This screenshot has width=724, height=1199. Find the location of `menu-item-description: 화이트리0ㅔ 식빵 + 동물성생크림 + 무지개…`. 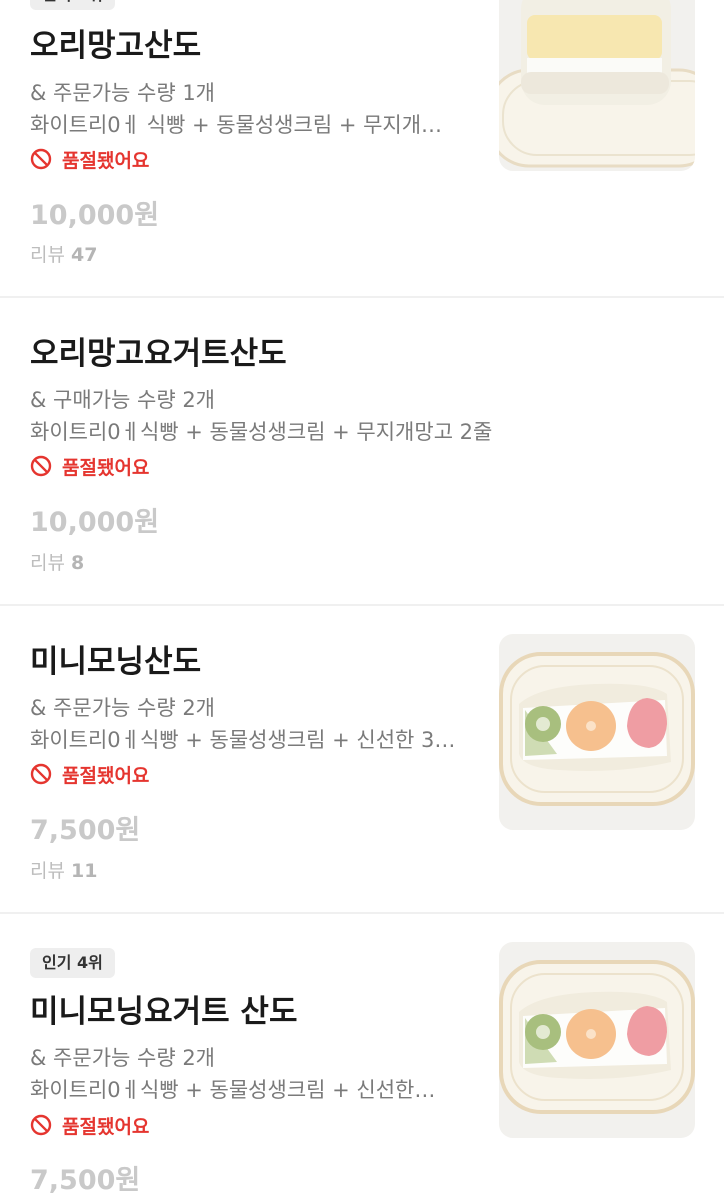

menu-item-description: 화이트리0ㅔ 식빵 + 동물성생크림 + 무지개… is located at coordinates (236, 125).